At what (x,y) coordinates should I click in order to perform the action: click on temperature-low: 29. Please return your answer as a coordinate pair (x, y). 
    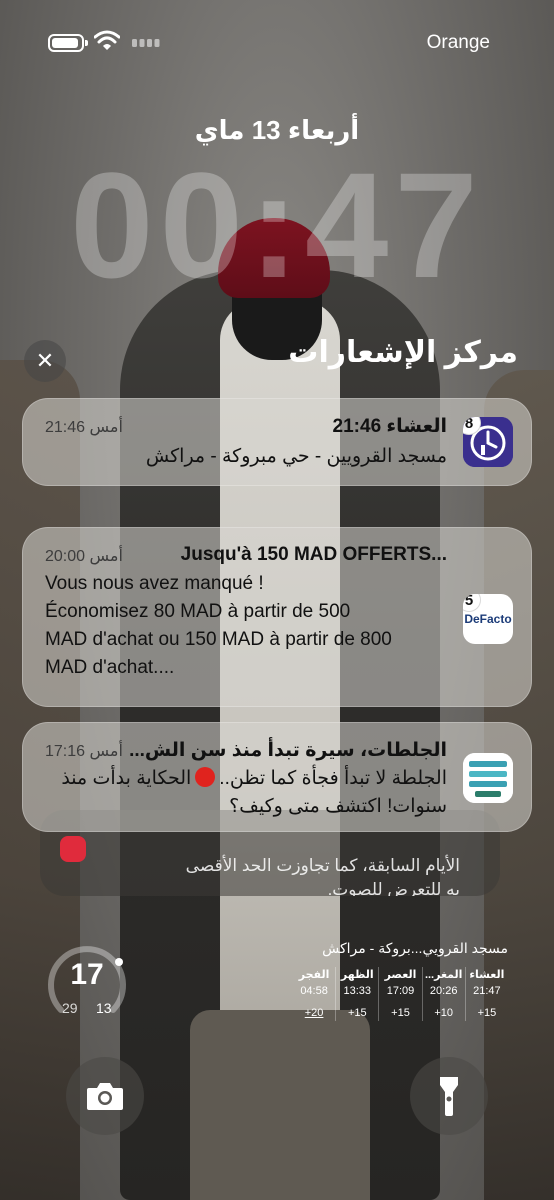
    Looking at the image, I should click on (70, 1008).